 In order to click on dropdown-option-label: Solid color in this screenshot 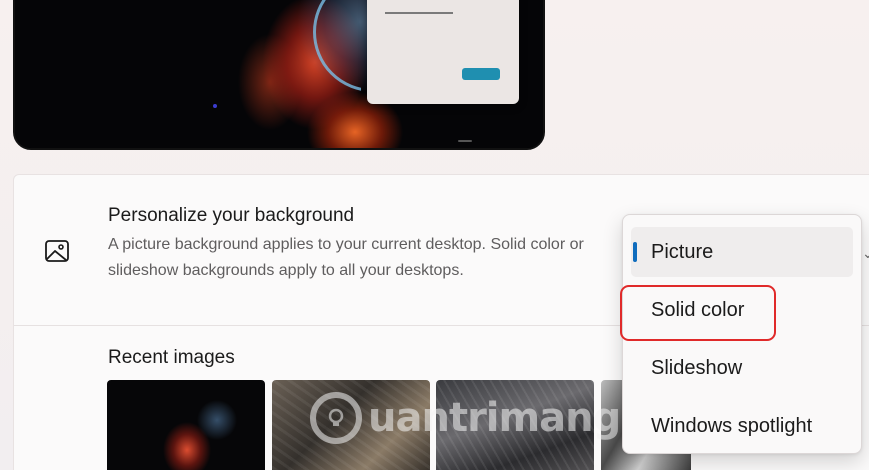, I will do `click(698, 309)`.